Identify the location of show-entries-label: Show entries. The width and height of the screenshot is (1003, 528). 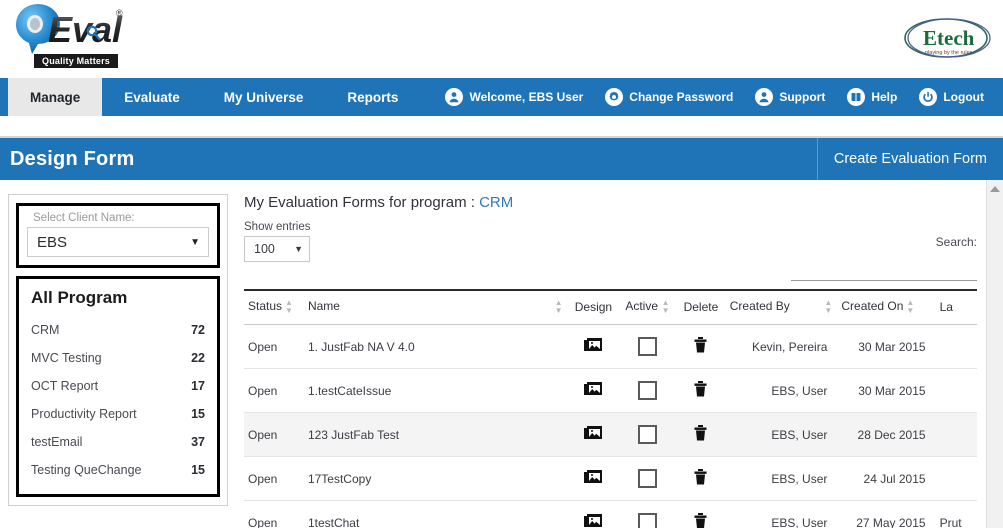
(277, 227).